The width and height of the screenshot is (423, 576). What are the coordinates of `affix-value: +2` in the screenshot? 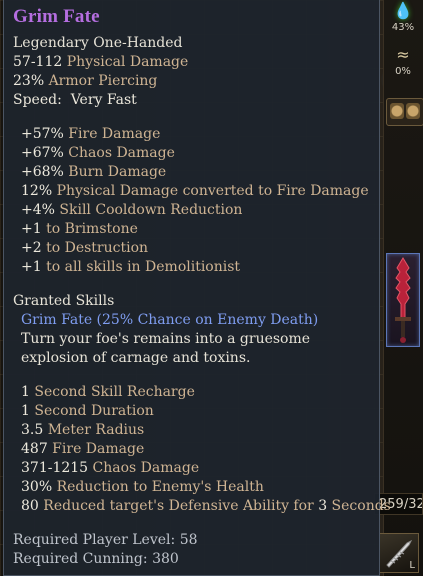 It's located at (31, 248).